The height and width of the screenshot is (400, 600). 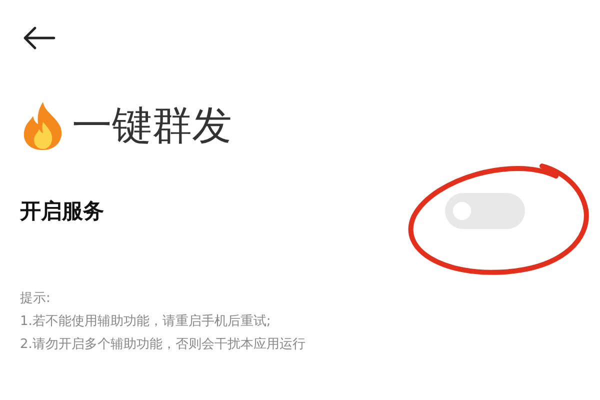 What do you see at coordinates (62, 211) in the screenshot?
I see `service-label: 开启服务` at bounding box center [62, 211].